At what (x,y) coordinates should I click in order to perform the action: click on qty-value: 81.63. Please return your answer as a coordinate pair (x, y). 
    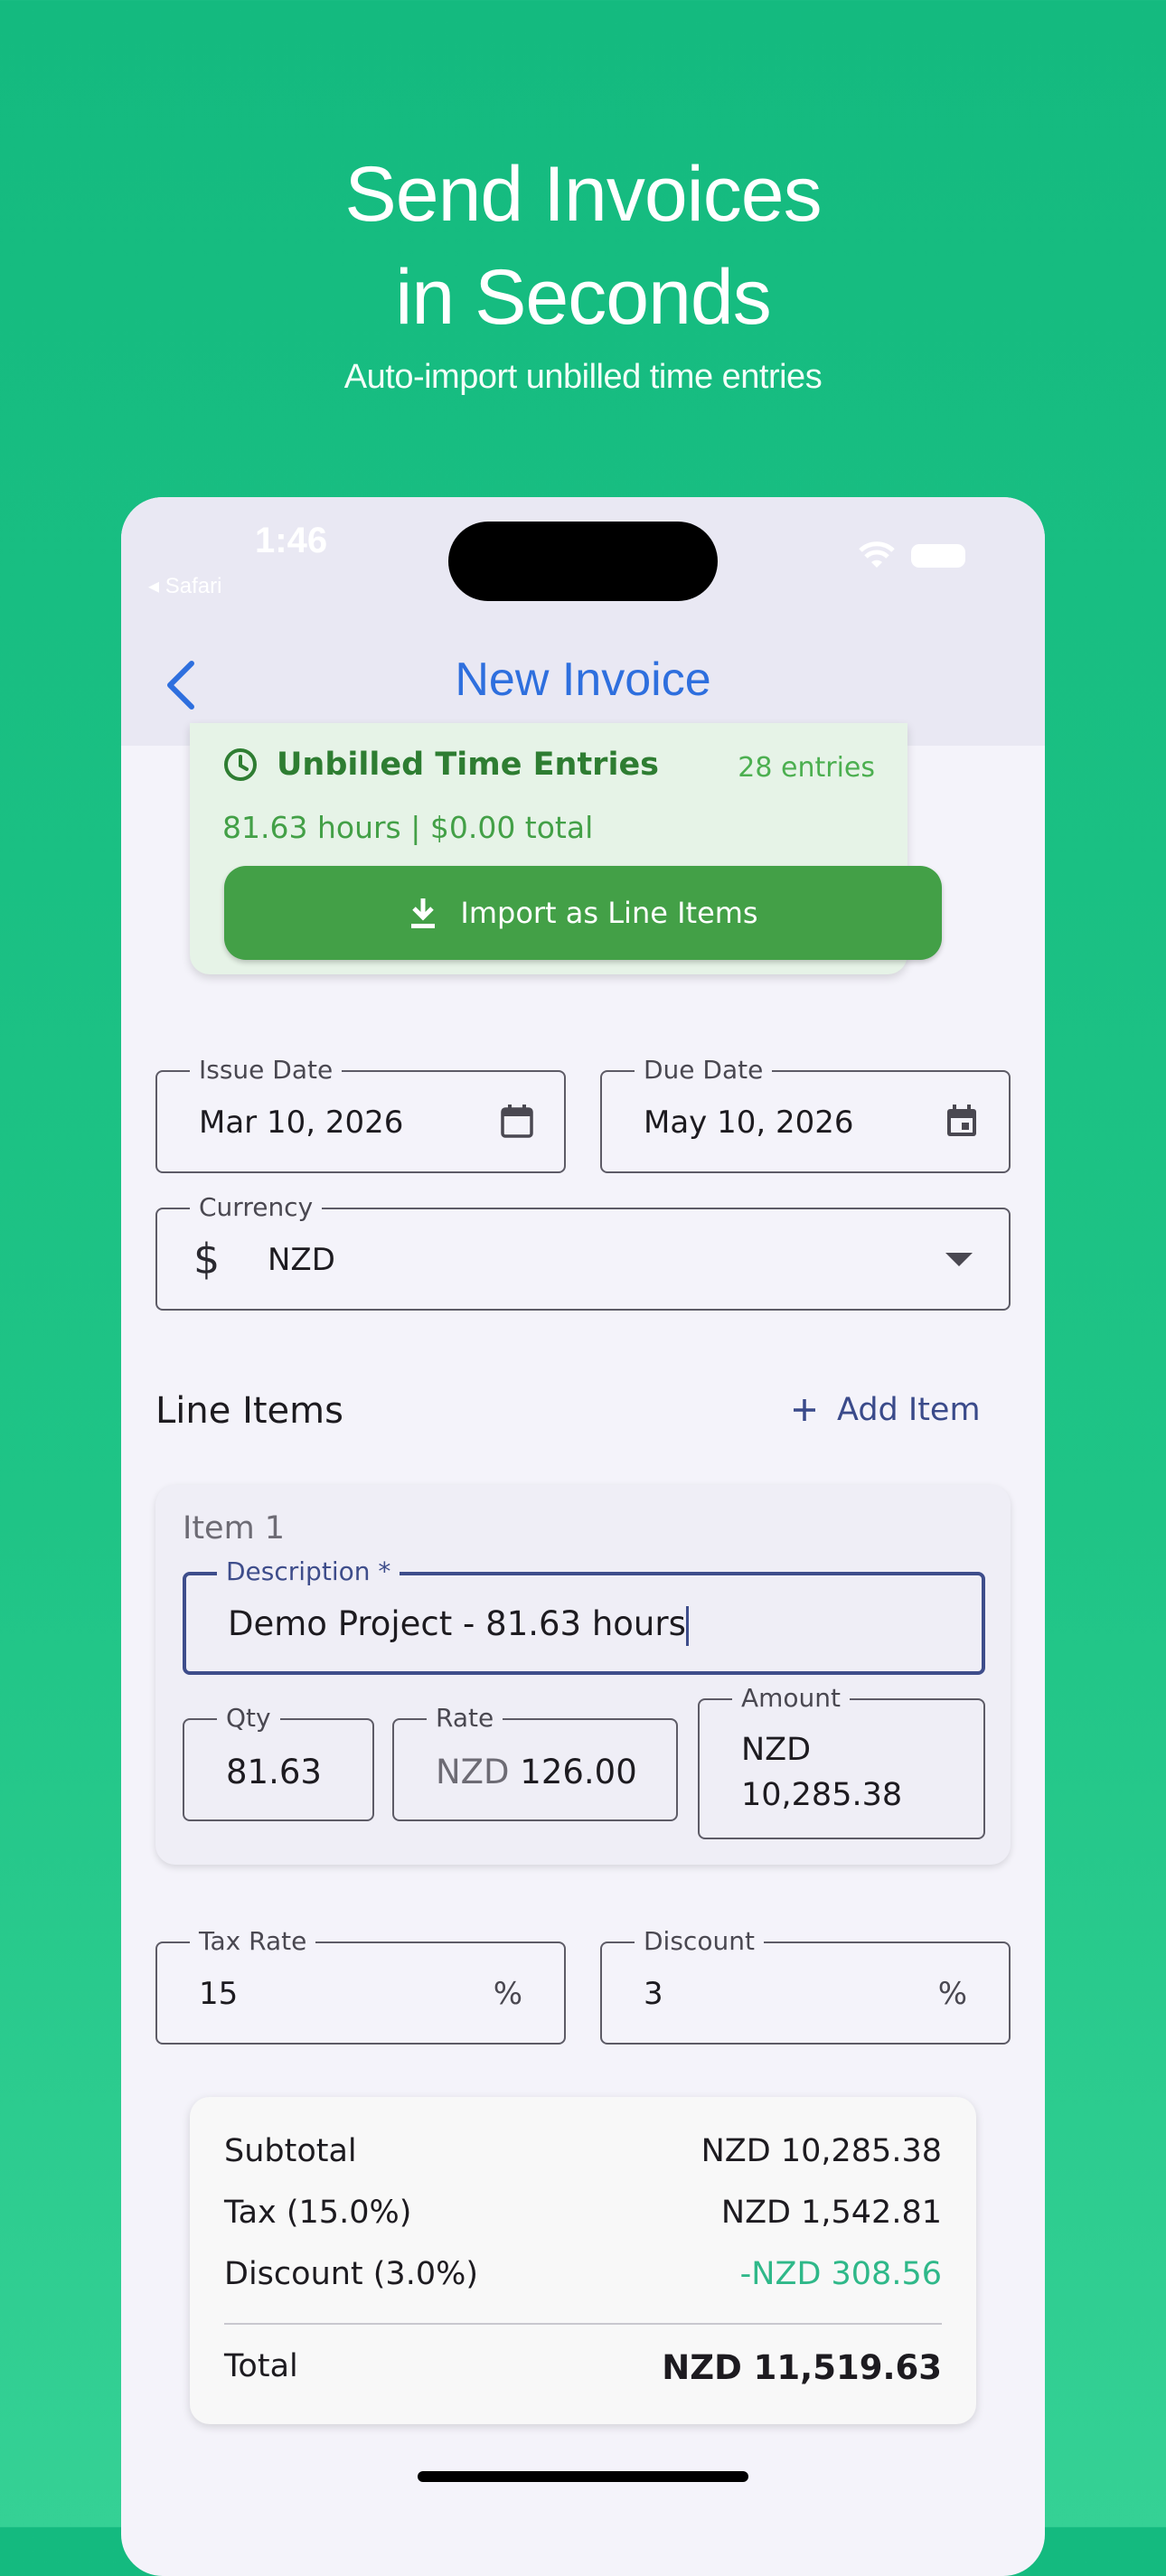
    Looking at the image, I should click on (274, 1772).